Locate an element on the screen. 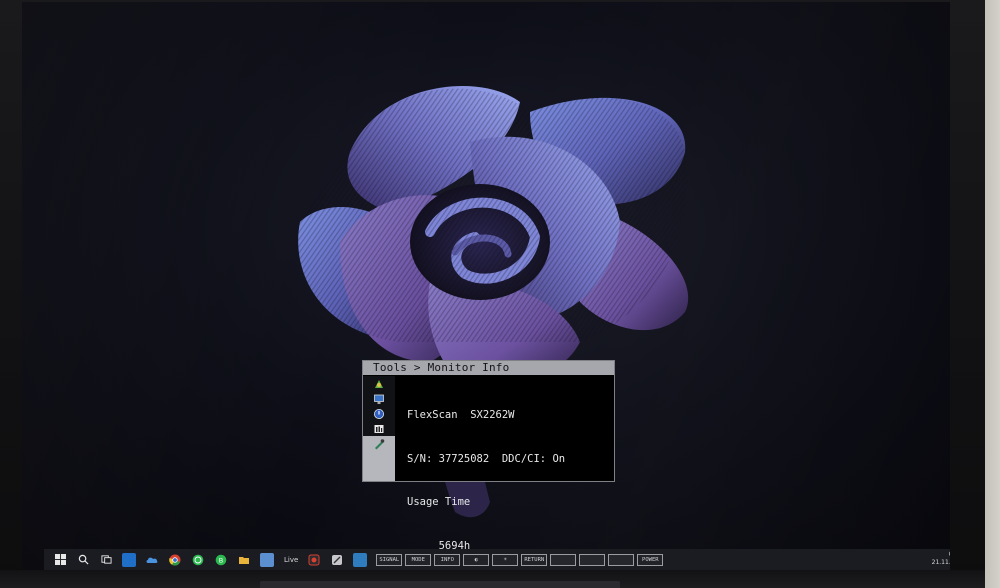  screen-icon is located at coordinates (379, 398).